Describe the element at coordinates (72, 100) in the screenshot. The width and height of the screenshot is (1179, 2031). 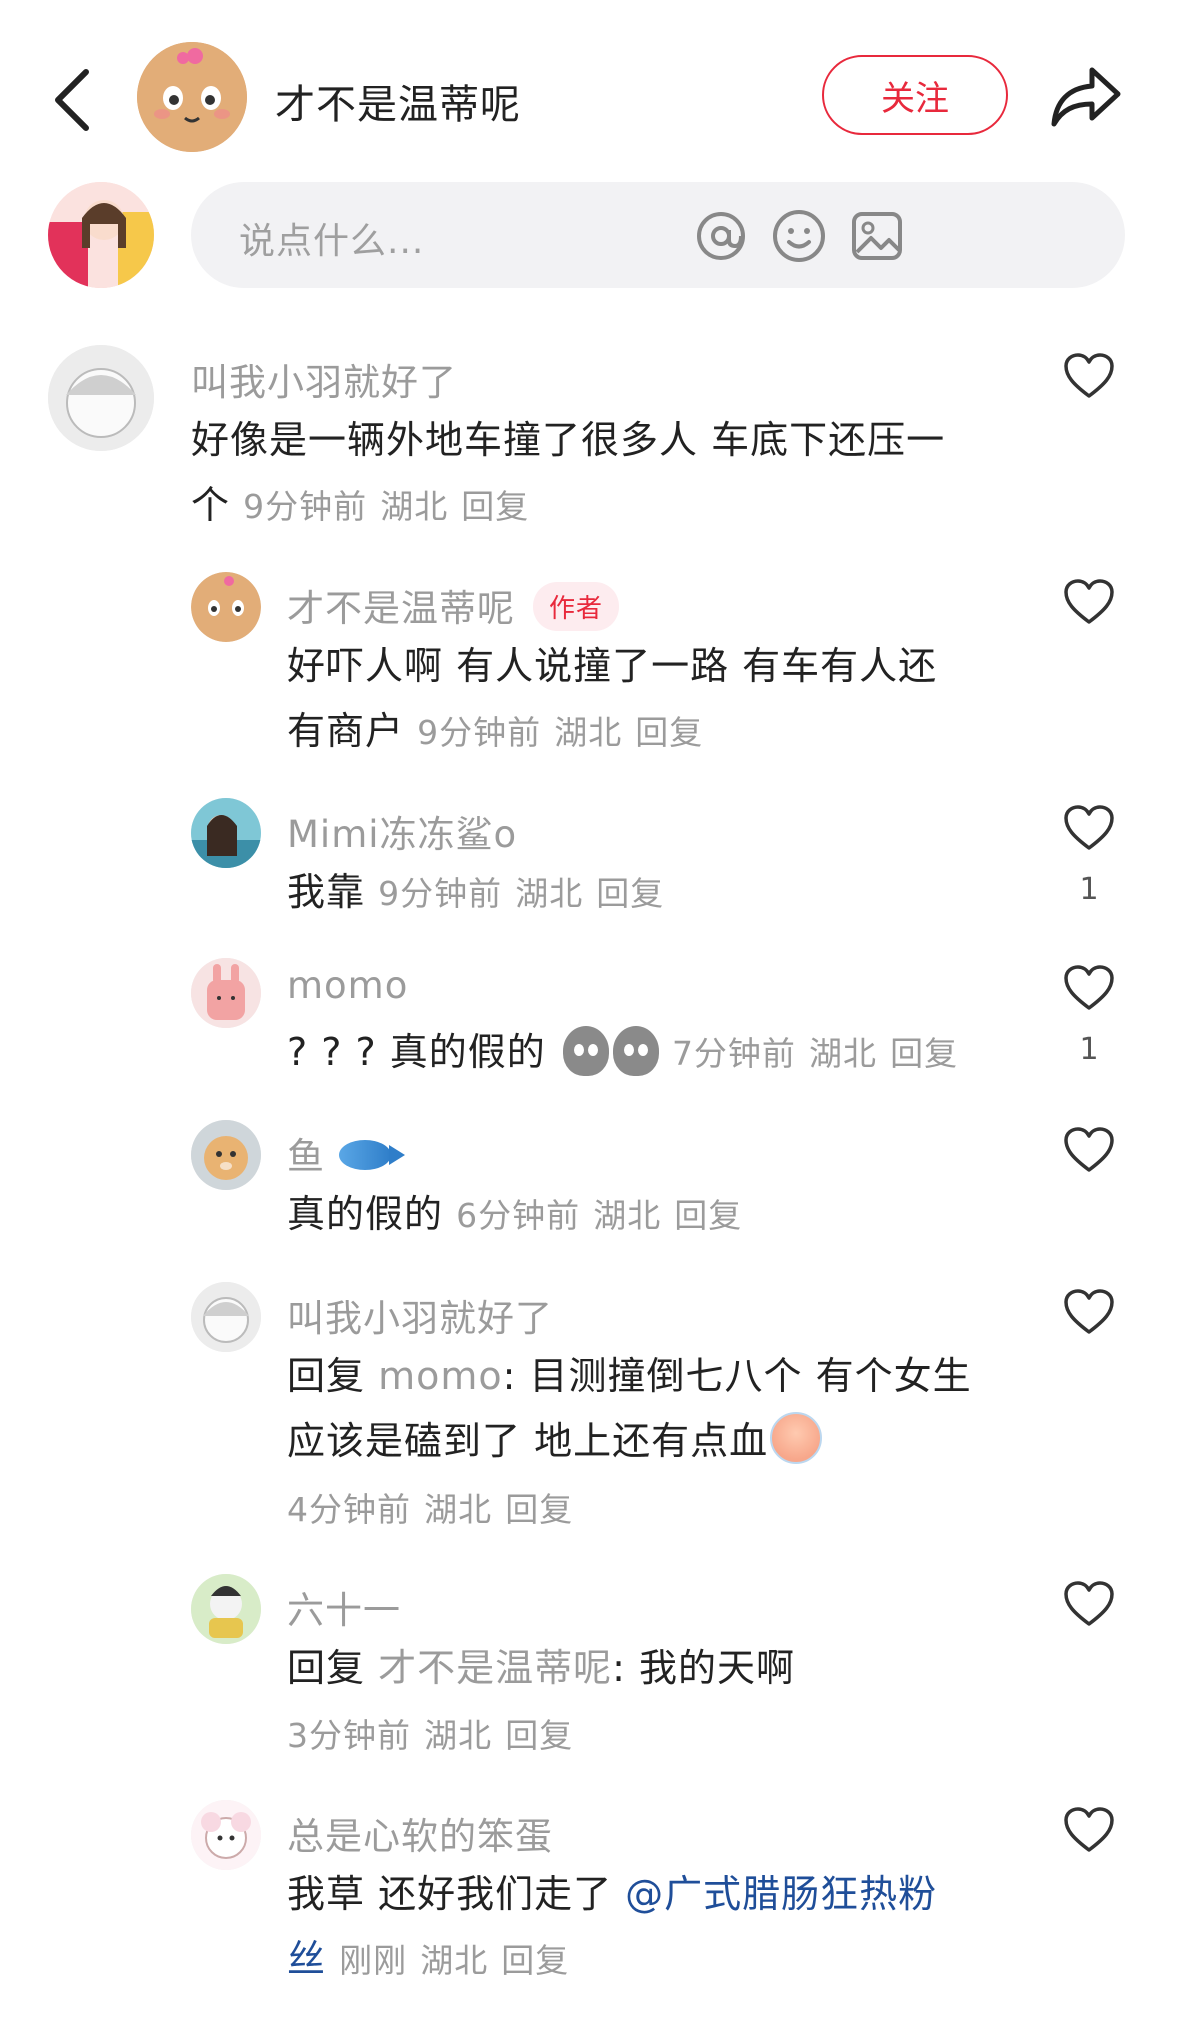
I see `back-icon` at that location.